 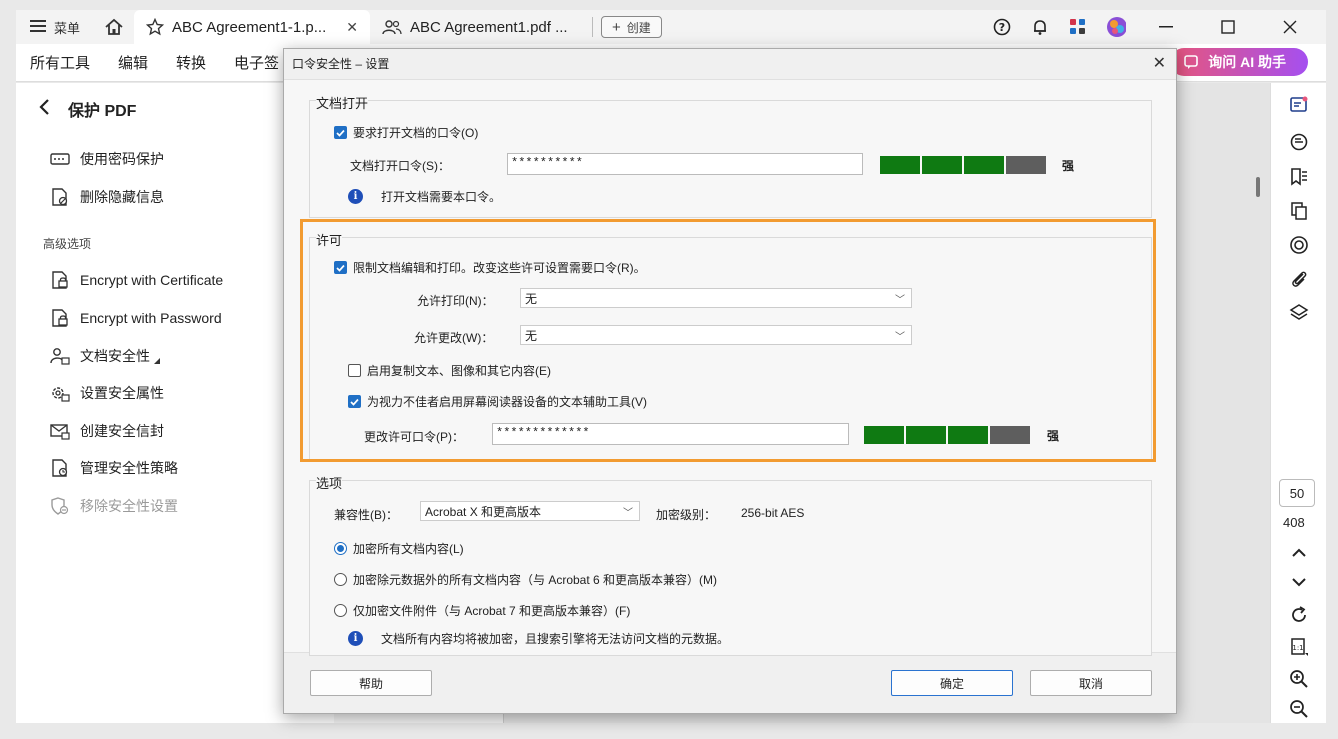 I want to click on rotate-icon, so click(x=1299, y=615).